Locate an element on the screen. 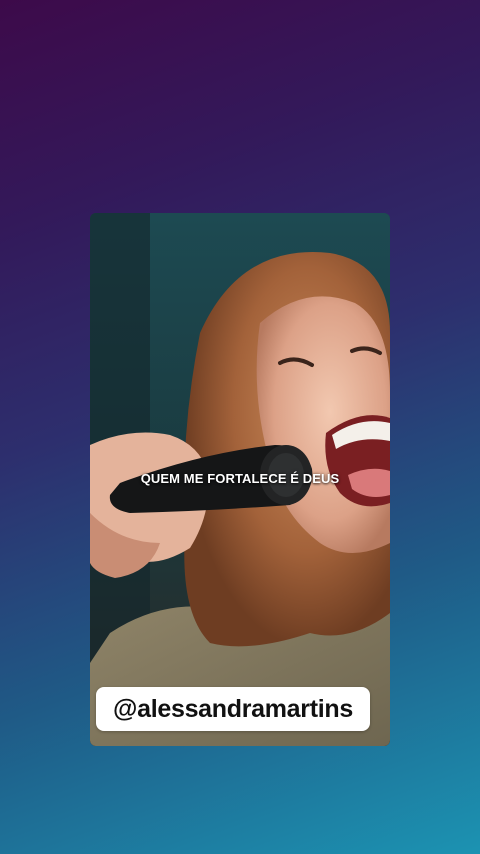 The height and width of the screenshot is (854, 480). mention-sticker: @alessandramartins is located at coordinates (233, 709).